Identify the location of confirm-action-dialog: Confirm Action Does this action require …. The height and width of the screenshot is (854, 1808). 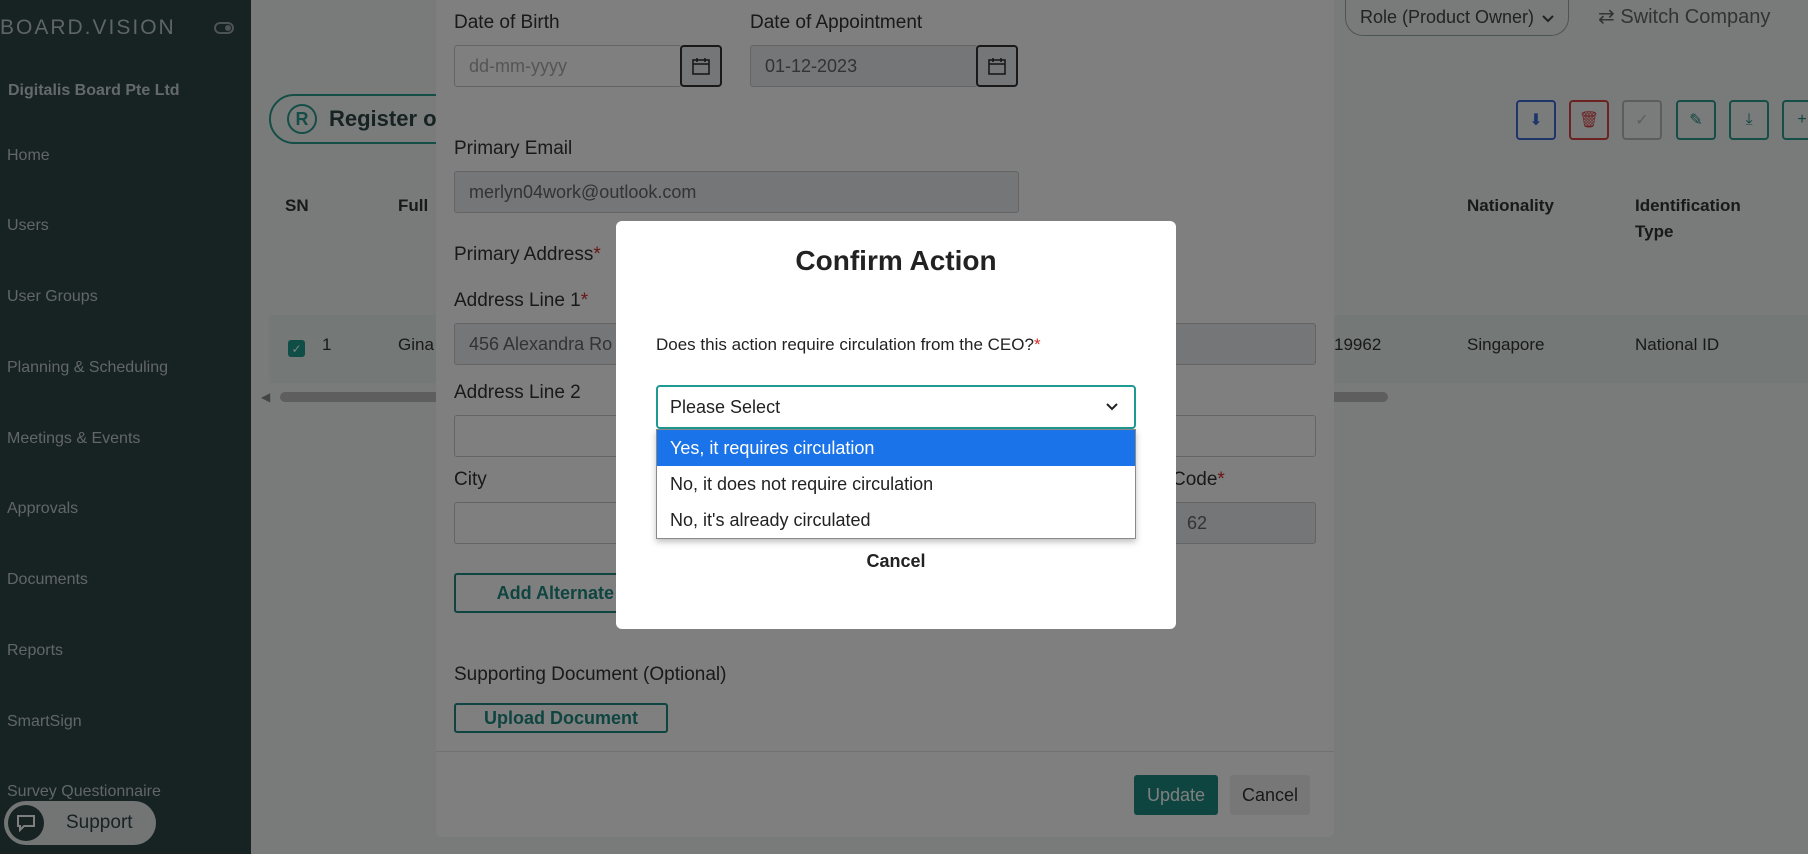
(896, 425).